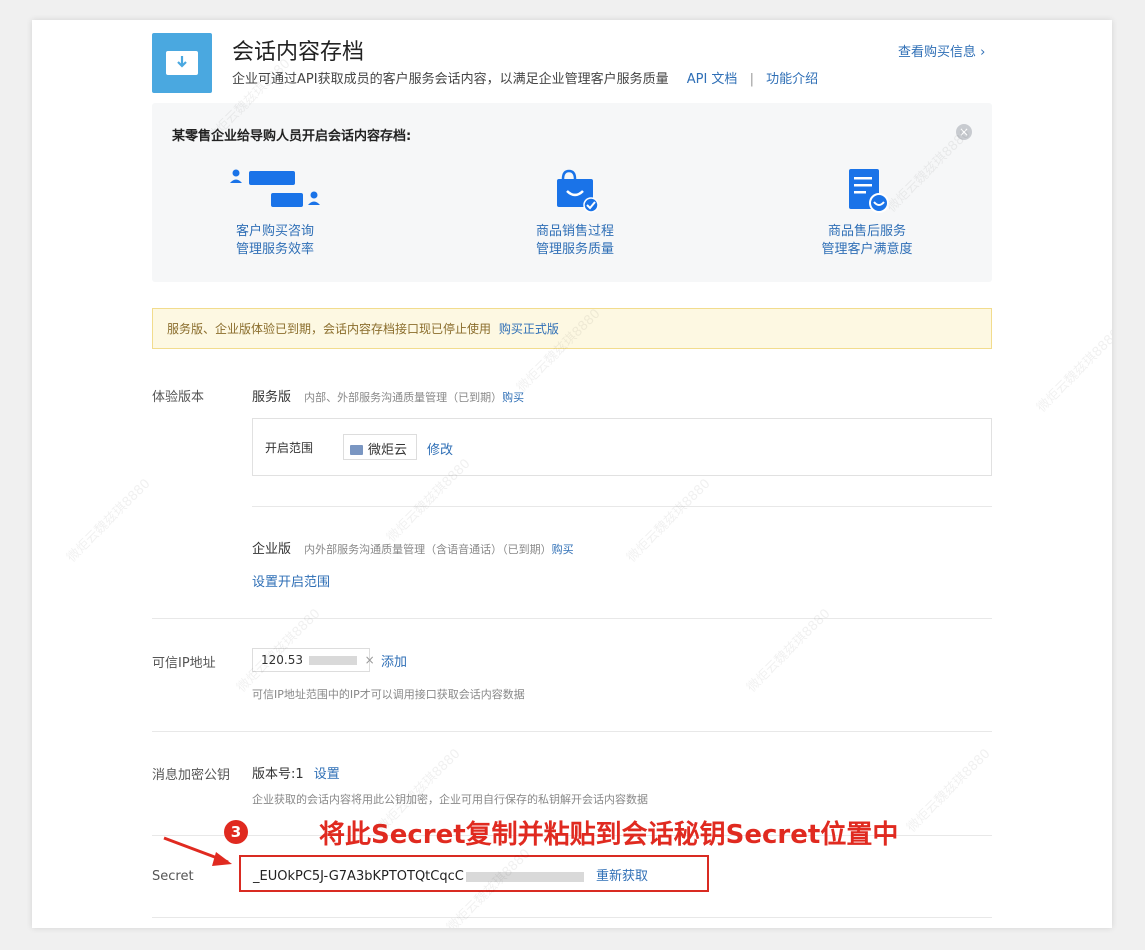 This screenshot has width=1145, height=950. I want to click on remove-ip-icon: ×, so click(370, 660).